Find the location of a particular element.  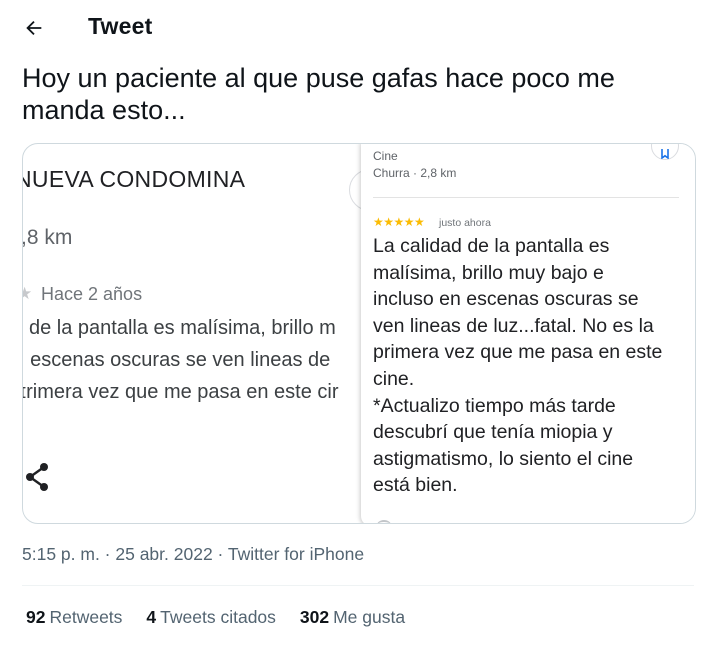

quotes-count: 4 is located at coordinates (151, 617).